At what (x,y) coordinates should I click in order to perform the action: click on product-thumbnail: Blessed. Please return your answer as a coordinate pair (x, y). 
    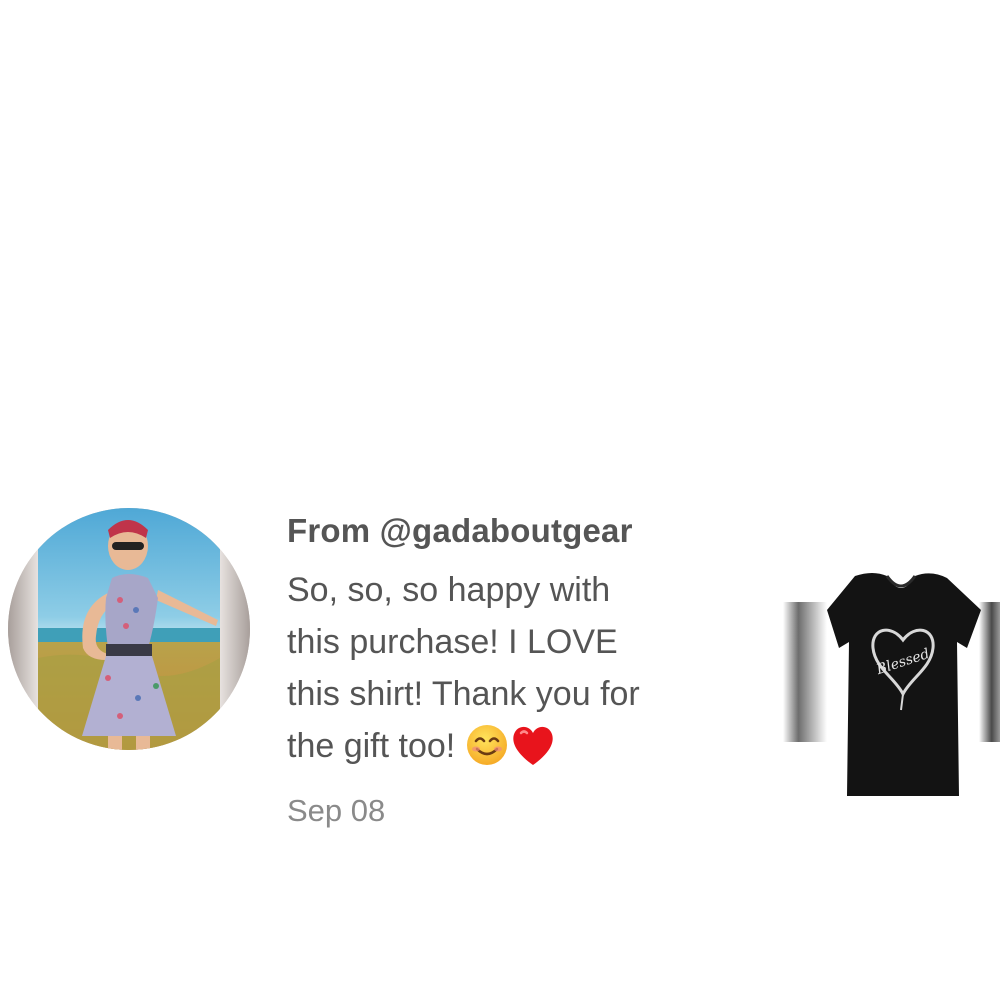
    Looking at the image, I should click on (891, 685).